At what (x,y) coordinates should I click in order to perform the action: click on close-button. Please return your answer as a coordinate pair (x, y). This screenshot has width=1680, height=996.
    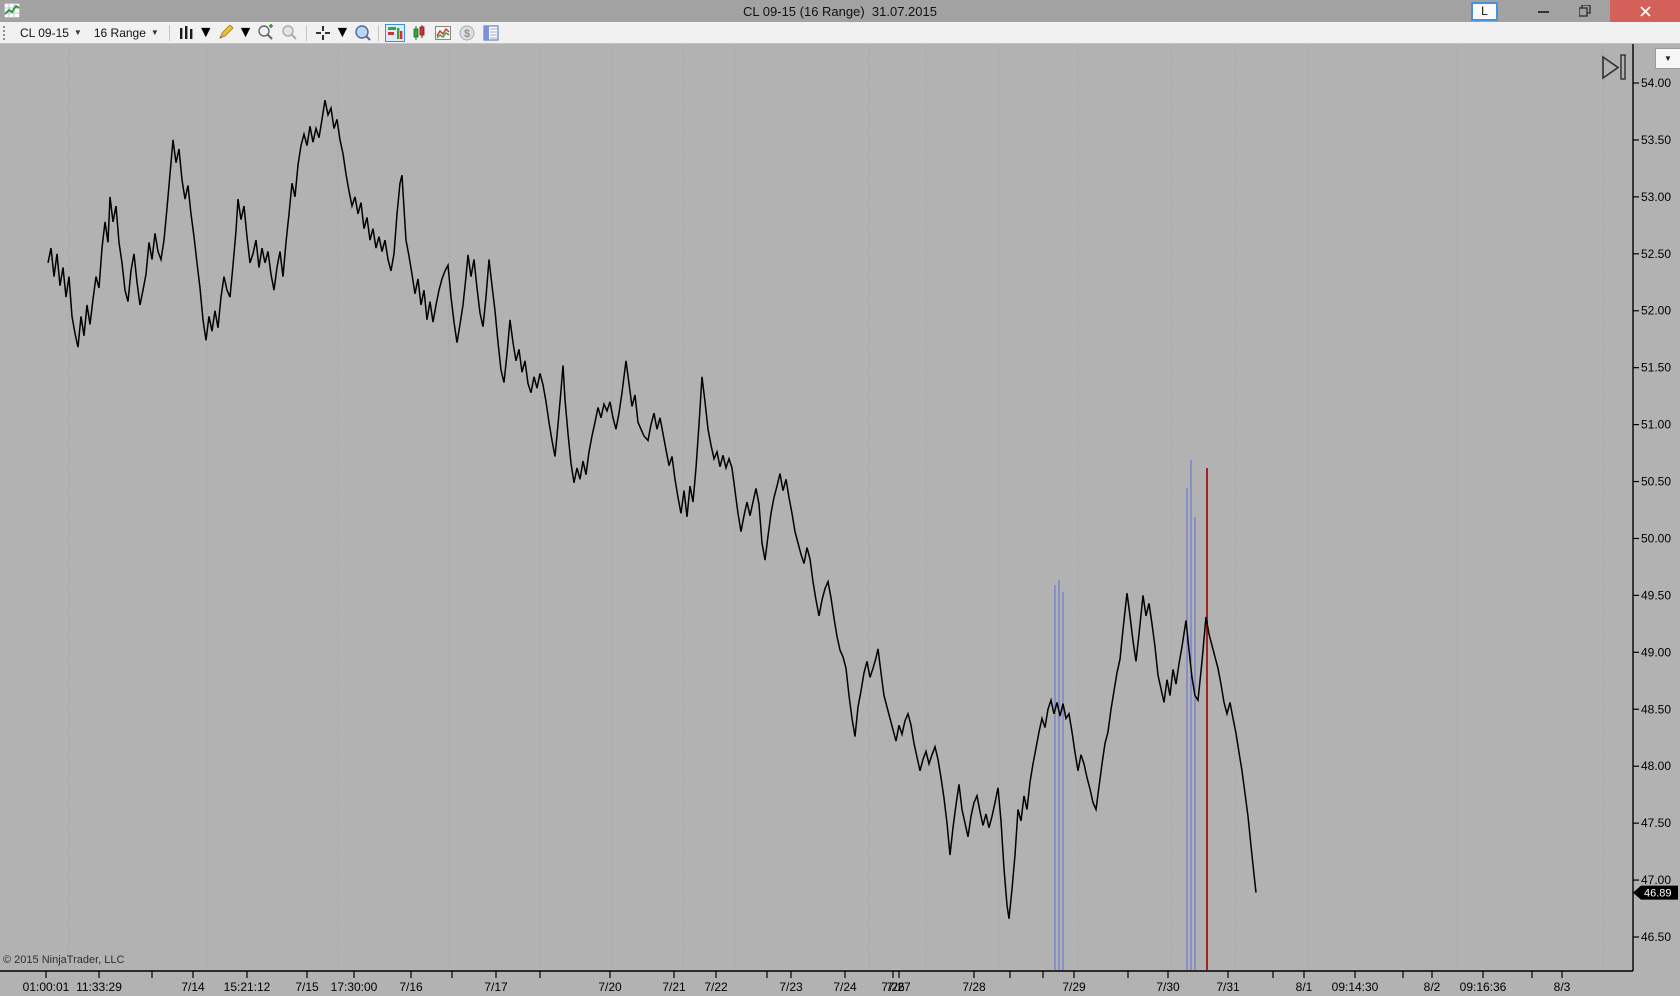
    Looking at the image, I should click on (1645, 11).